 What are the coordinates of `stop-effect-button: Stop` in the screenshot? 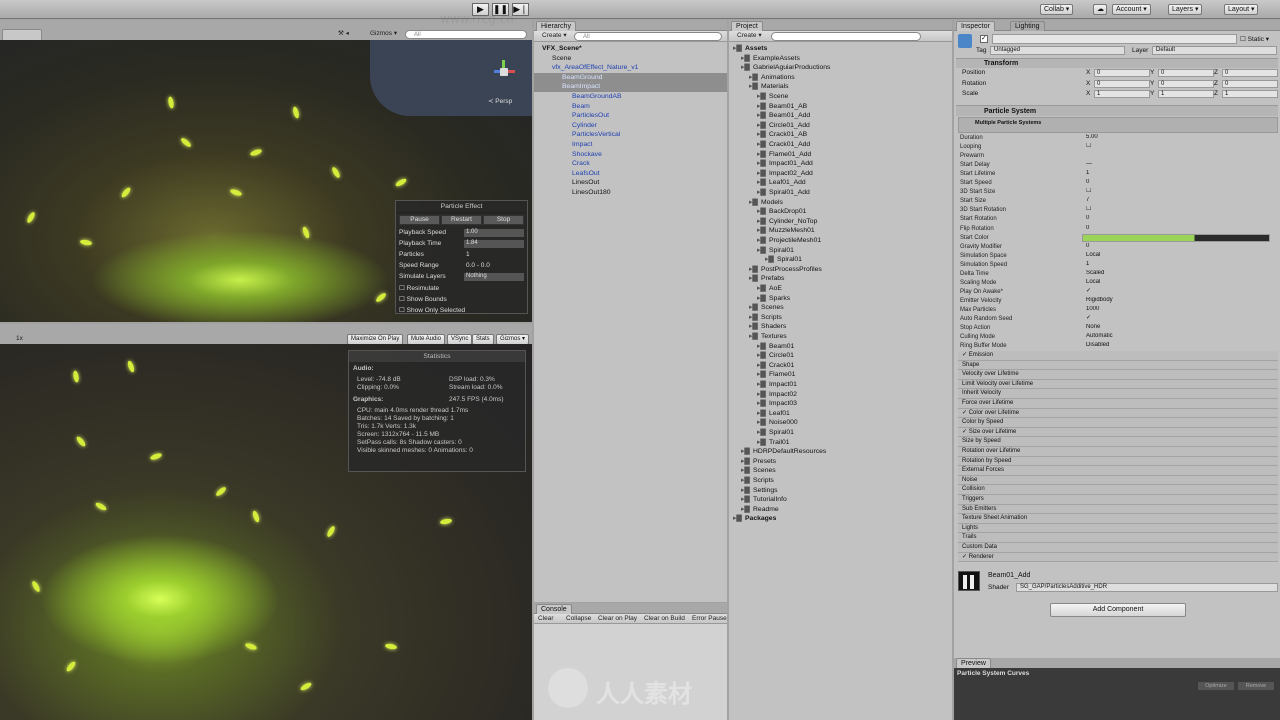 It's located at (503, 220).